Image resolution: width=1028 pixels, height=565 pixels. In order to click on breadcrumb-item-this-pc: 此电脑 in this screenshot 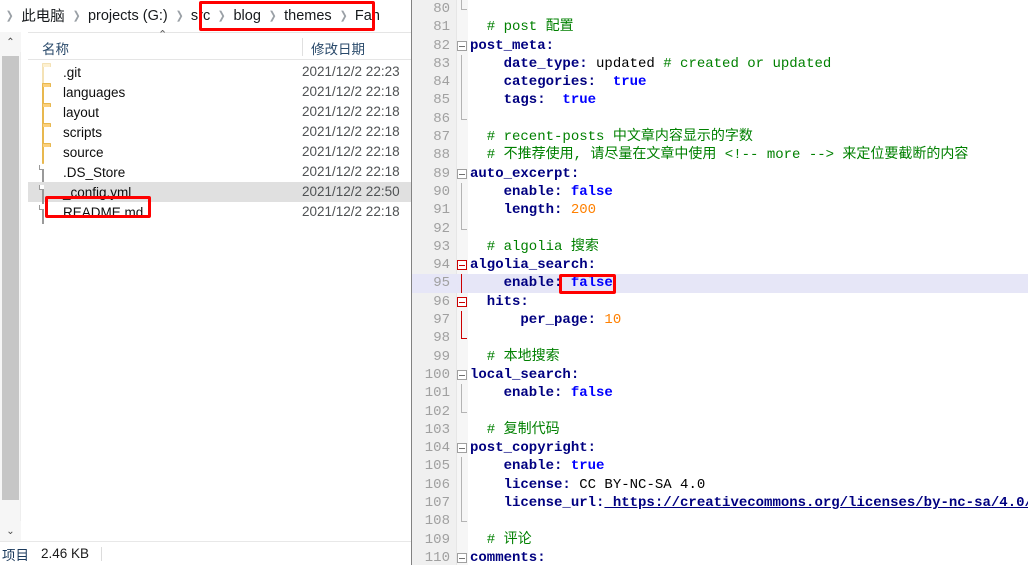, I will do `click(43, 15)`.